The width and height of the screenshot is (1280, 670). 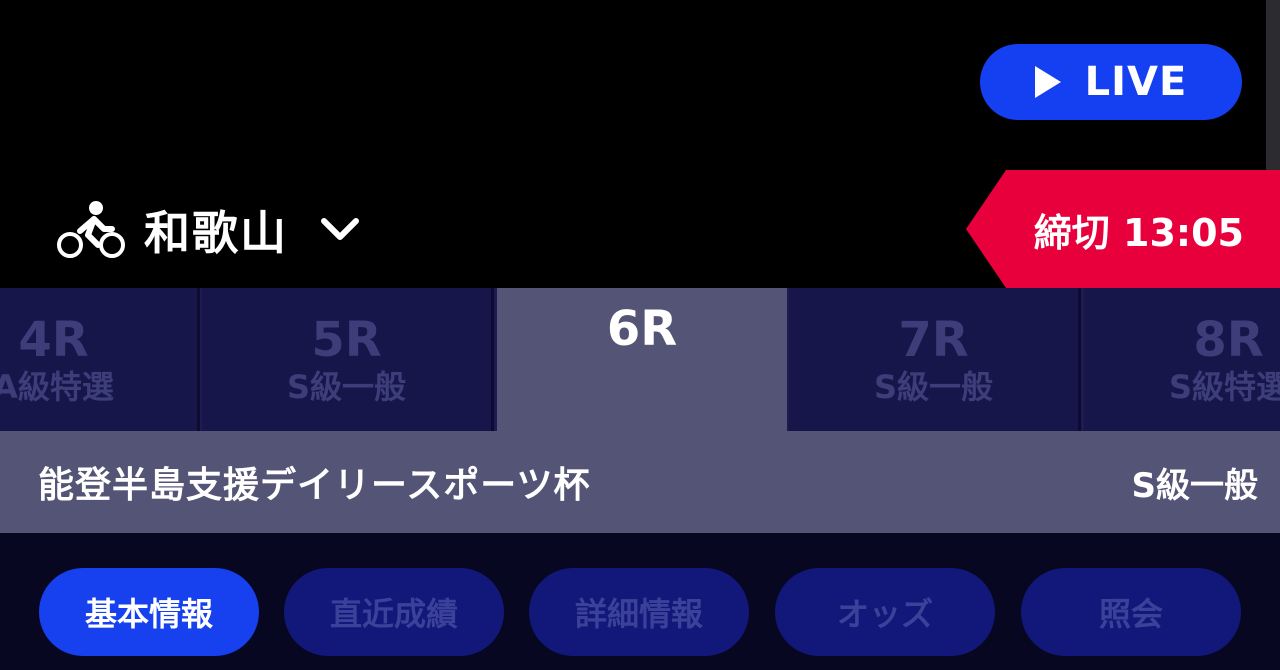 I want to click on tab-race-8r: 8R S級特選, so click(x=1182, y=359).